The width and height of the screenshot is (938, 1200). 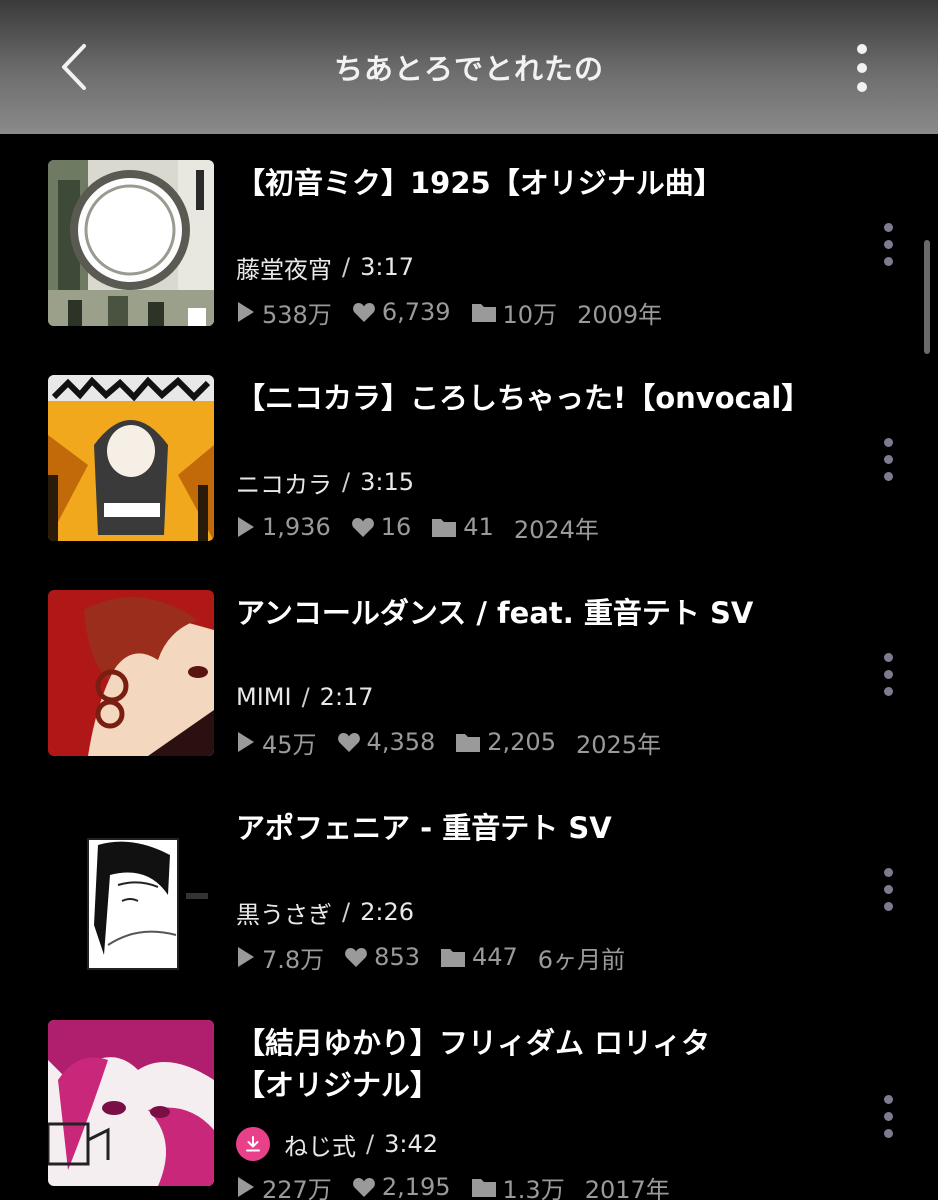 I want to click on artist-name: 黒うさぎ, so click(x=284, y=912).